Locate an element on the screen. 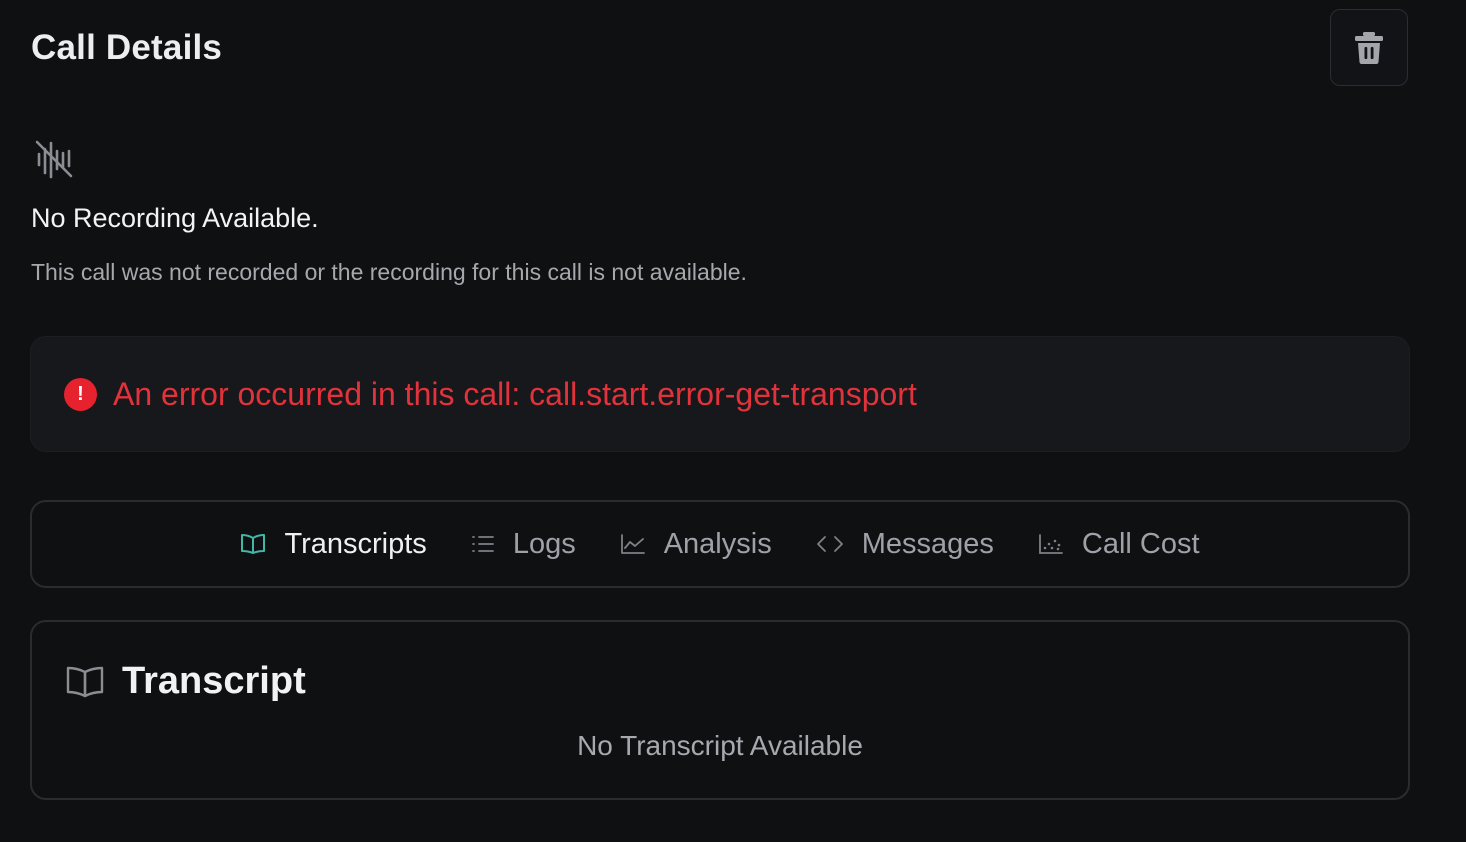  tab-label: Call Cost is located at coordinates (1140, 543).